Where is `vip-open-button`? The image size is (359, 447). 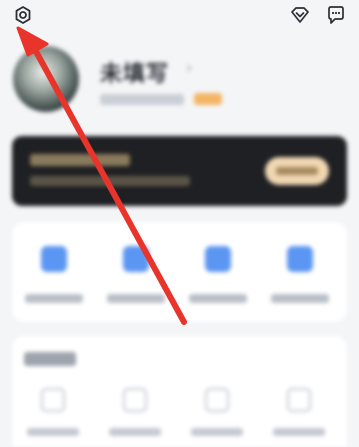 vip-open-button is located at coordinates (297, 171).